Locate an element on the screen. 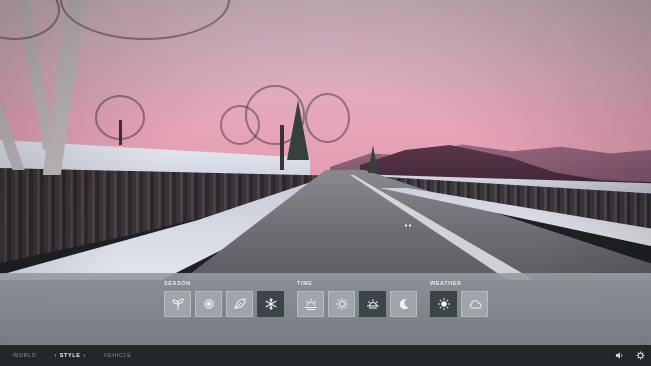  season-group: SEASON is located at coordinates (224, 298).